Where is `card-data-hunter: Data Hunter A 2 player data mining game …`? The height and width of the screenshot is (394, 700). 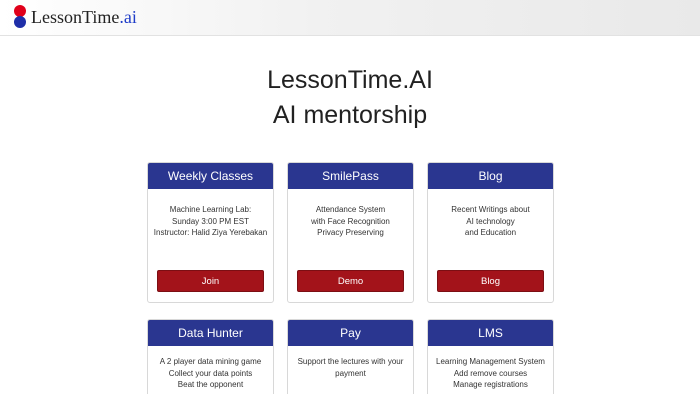 card-data-hunter: Data Hunter A 2 player data mining game … is located at coordinates (210, 356).